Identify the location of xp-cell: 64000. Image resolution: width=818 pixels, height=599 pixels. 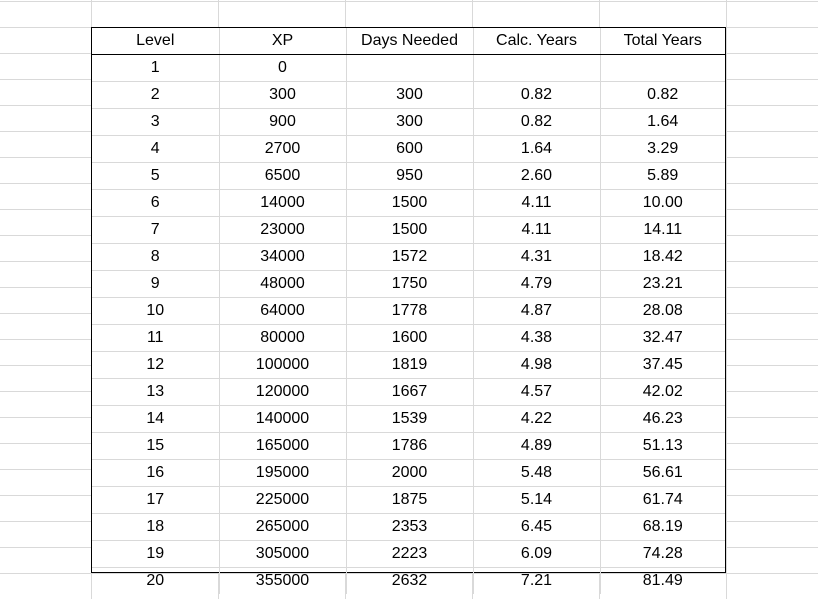
(283, 311).